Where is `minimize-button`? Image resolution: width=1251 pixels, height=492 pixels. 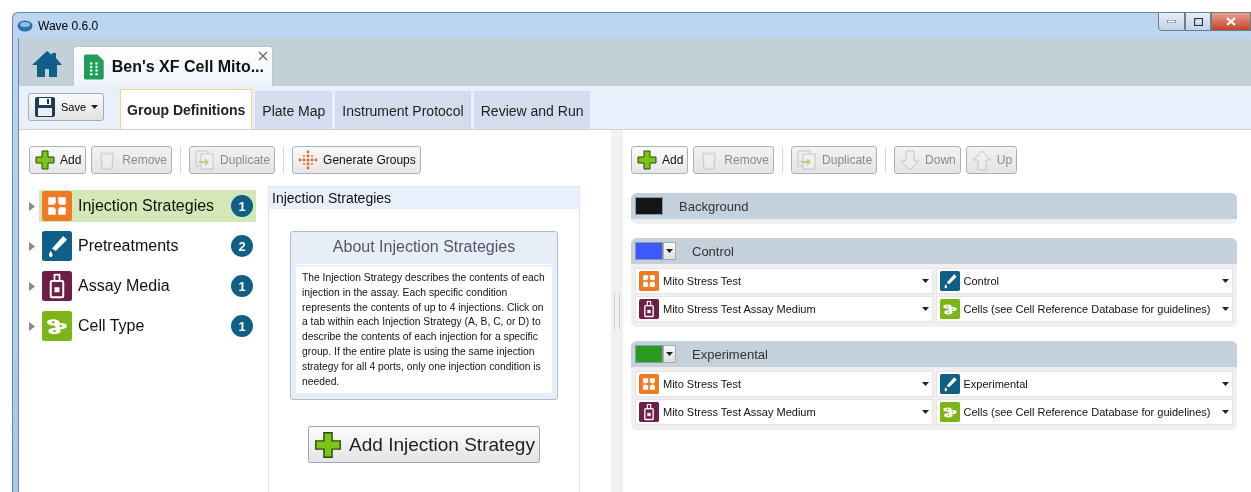
minimize-button is located at coordinates (1171, 21).